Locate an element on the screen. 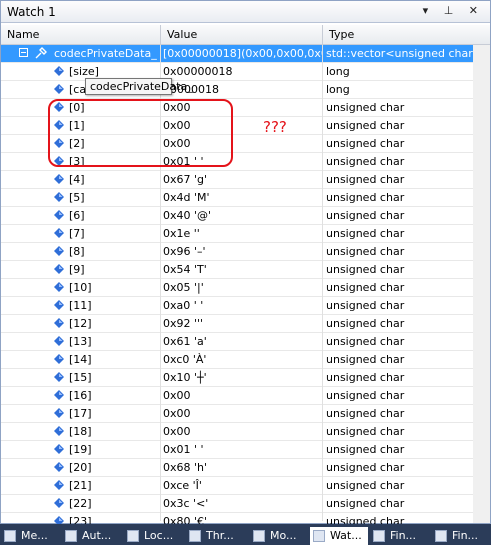 The height and width of the screenshot is (545, 491). name-column-header: Name is located at coordinates (81, 34).